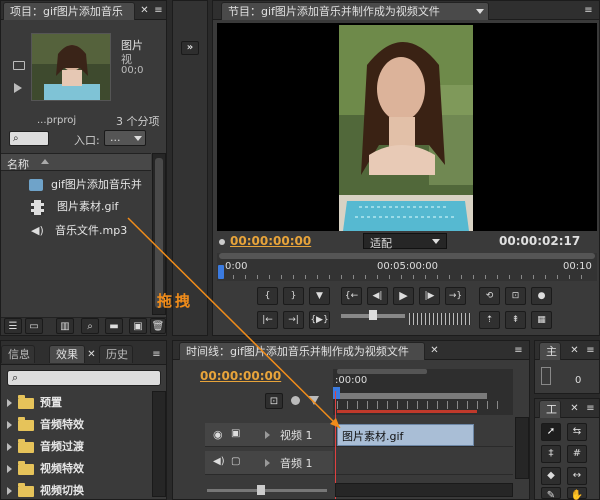 This screenshot has width=600, height=500. I want to click on trim-monitor-button: ▦, so click(541, 320).